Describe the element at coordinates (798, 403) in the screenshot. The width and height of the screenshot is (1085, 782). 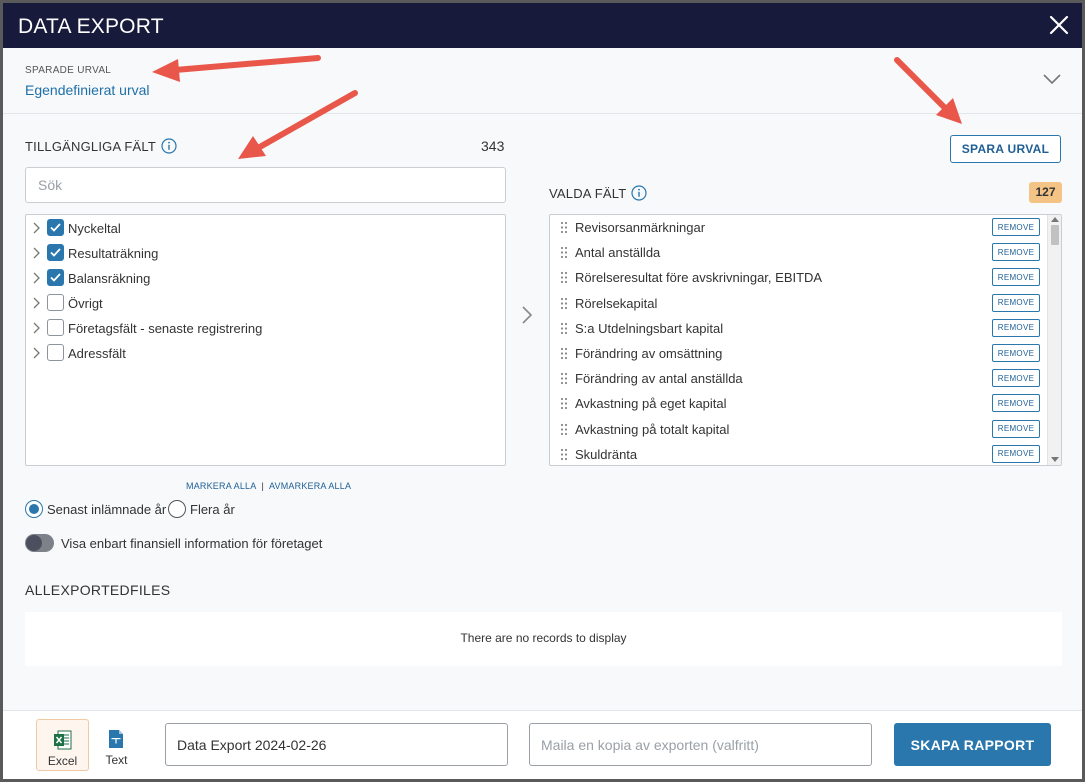
I see `selected-field-row: Avkastning på eget kapital REMOVE` at that location.